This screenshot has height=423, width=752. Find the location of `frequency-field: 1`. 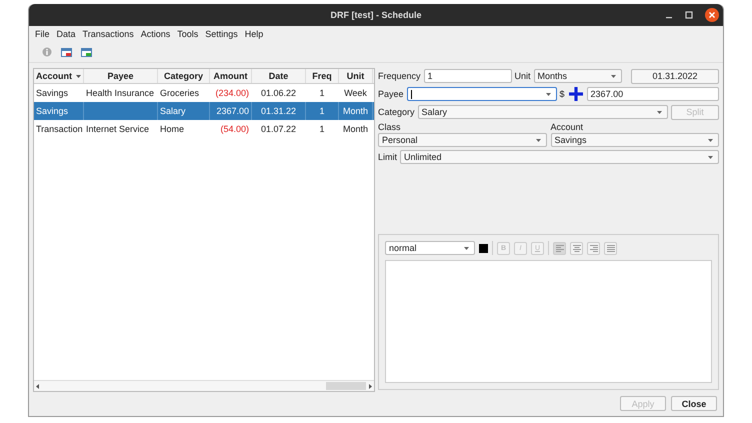

frequency-field: 1 is located at coordinates (468, 76).